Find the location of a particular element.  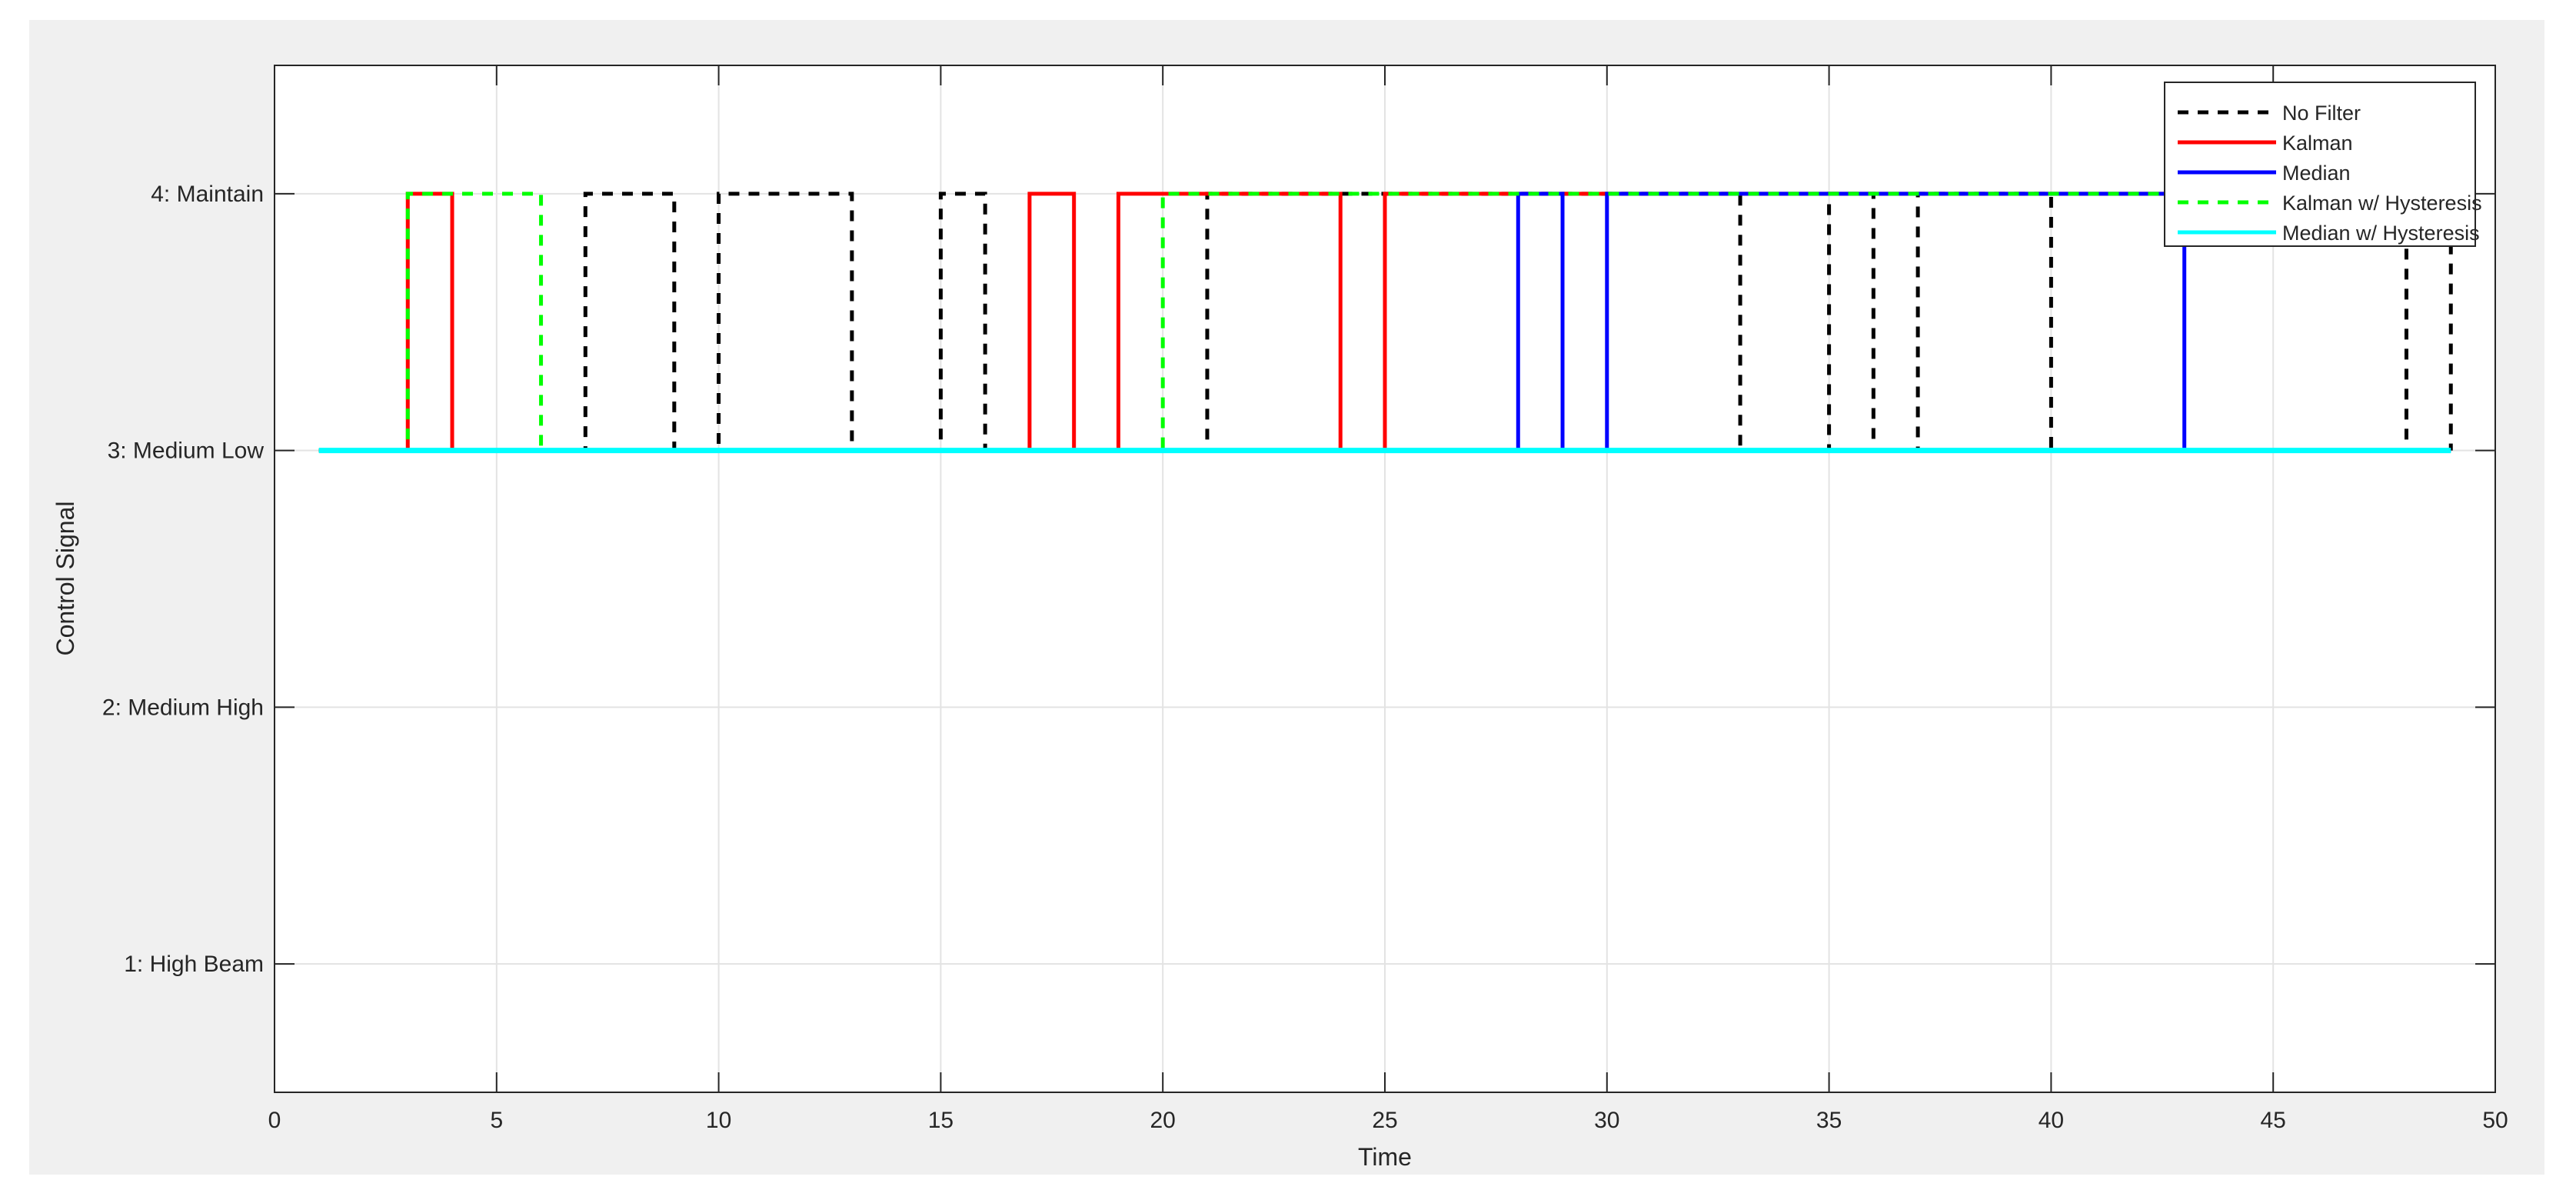

legend-label: Kalman is located at coordinates (2317, 144).